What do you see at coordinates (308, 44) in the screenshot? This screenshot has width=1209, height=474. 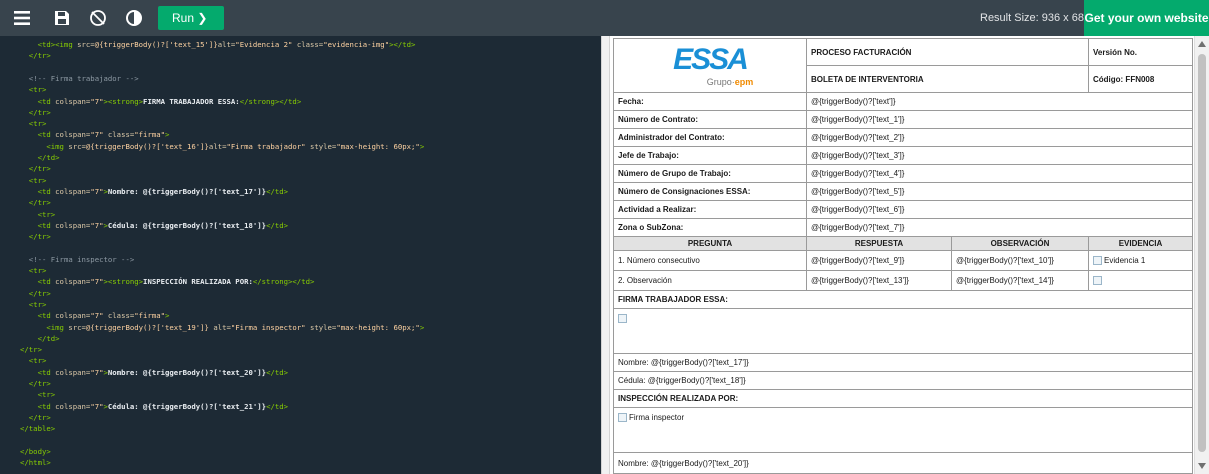 I see `code-token: class=` at bounding box center [308, 44].